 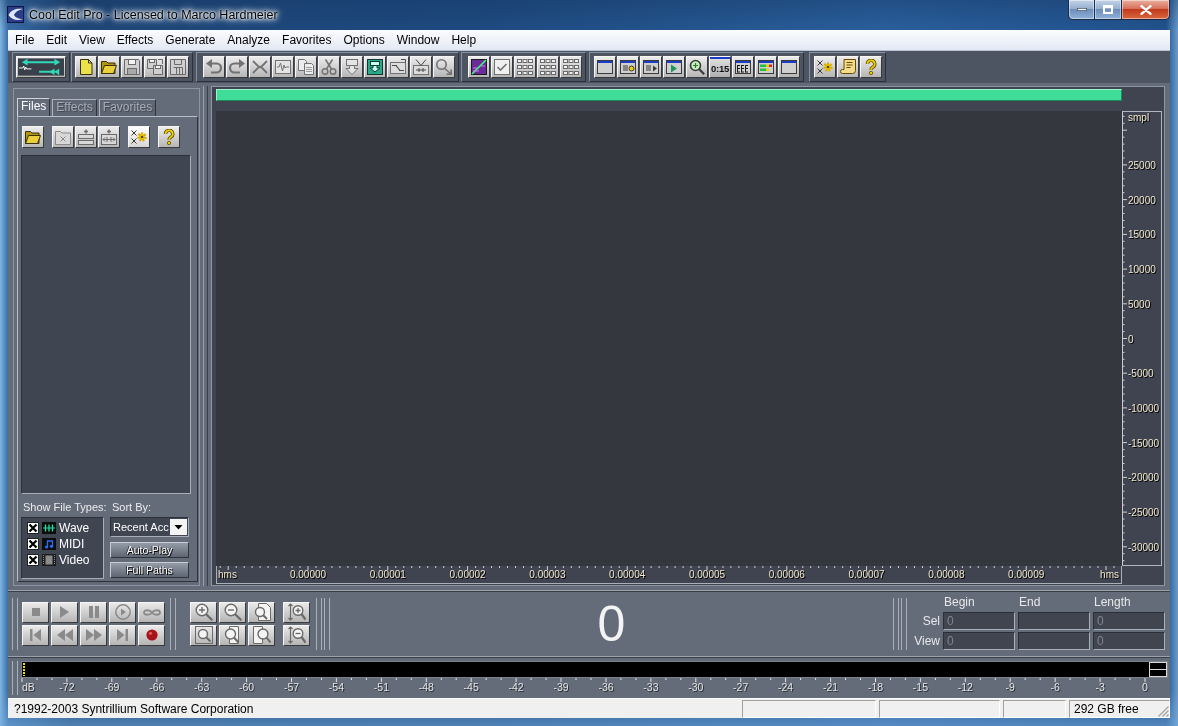 What do you see at coordinates (203, 612) in the screenshot?
I see `zoom-in-button` at bounding box center [203, 612].